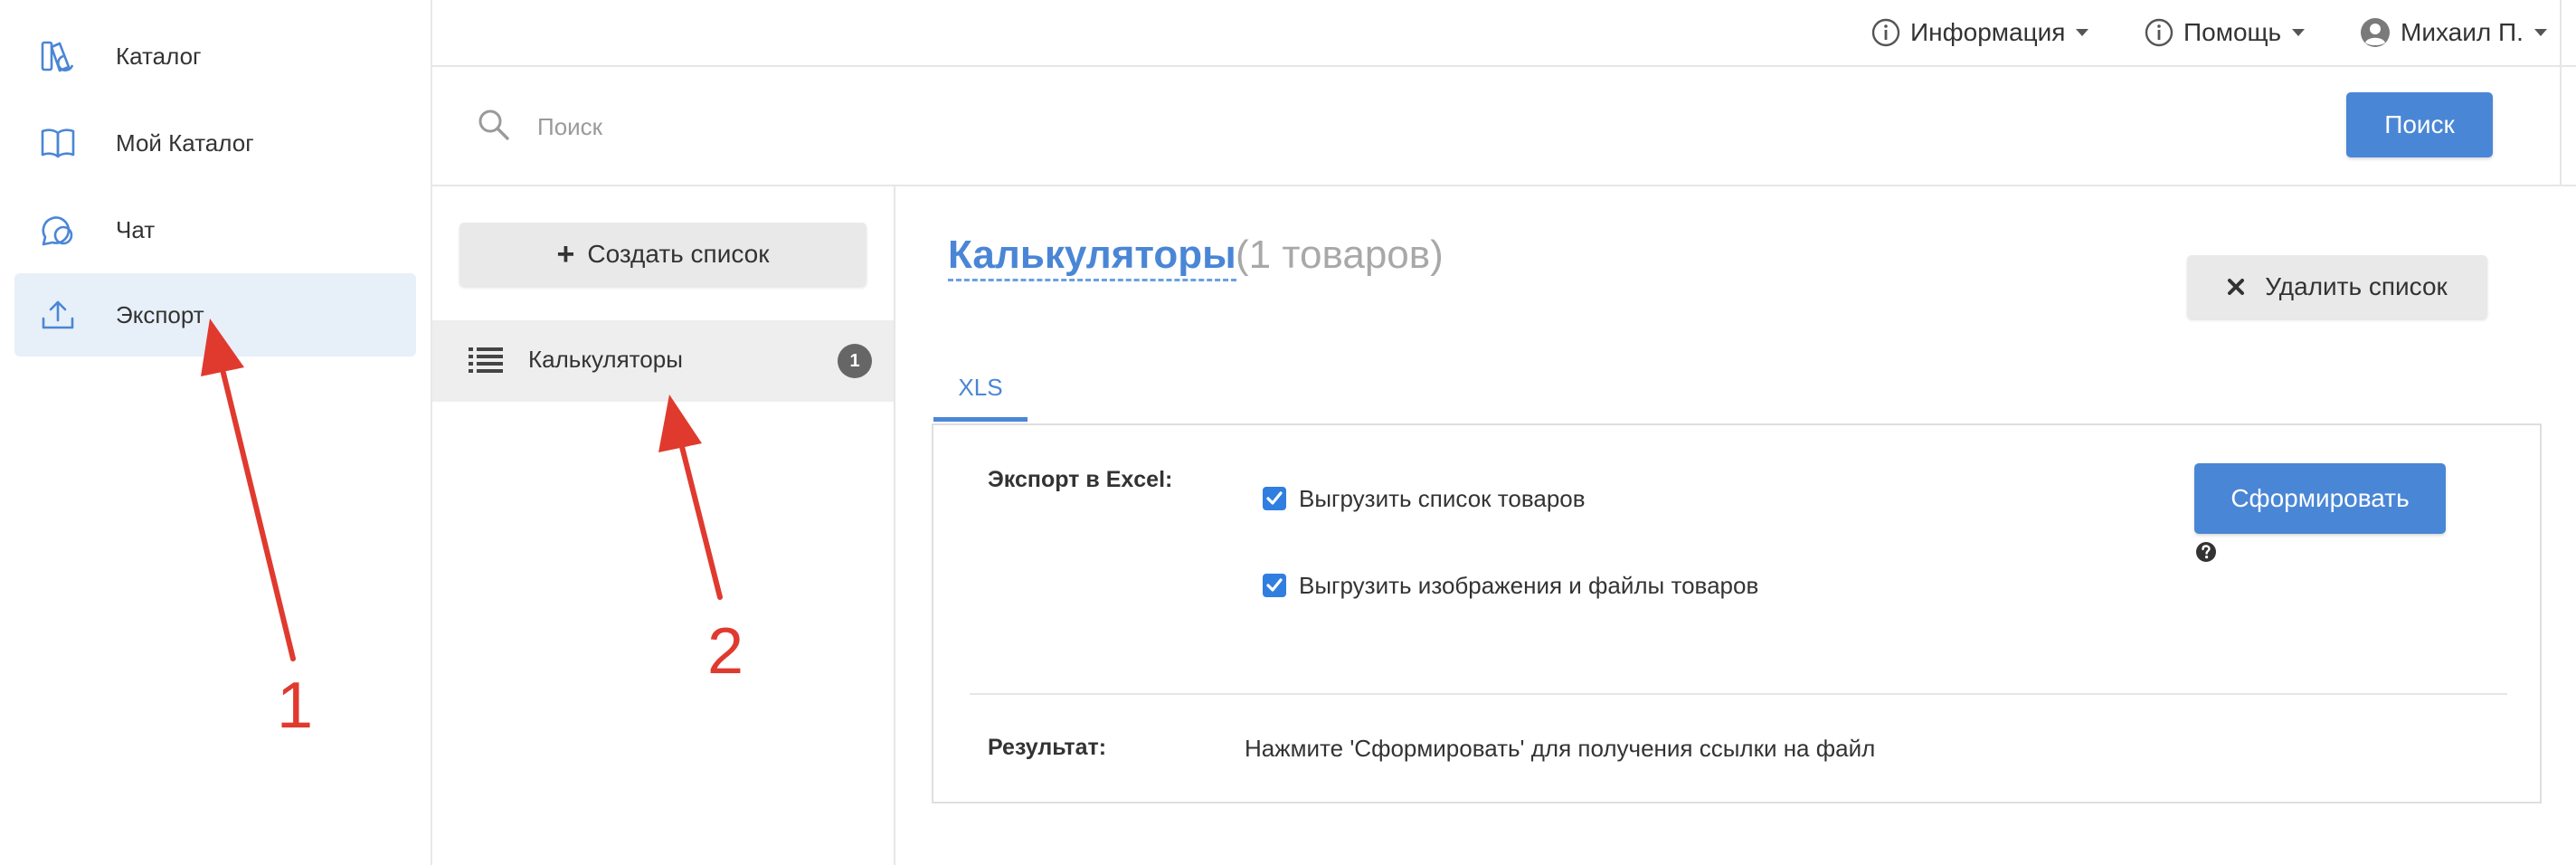 Image resolution: width=2576 pixels, height=865 pixels. Describe the element at coordinates (295, 706) in the screenshot. I see `annotation-number-1: 1` at that location.